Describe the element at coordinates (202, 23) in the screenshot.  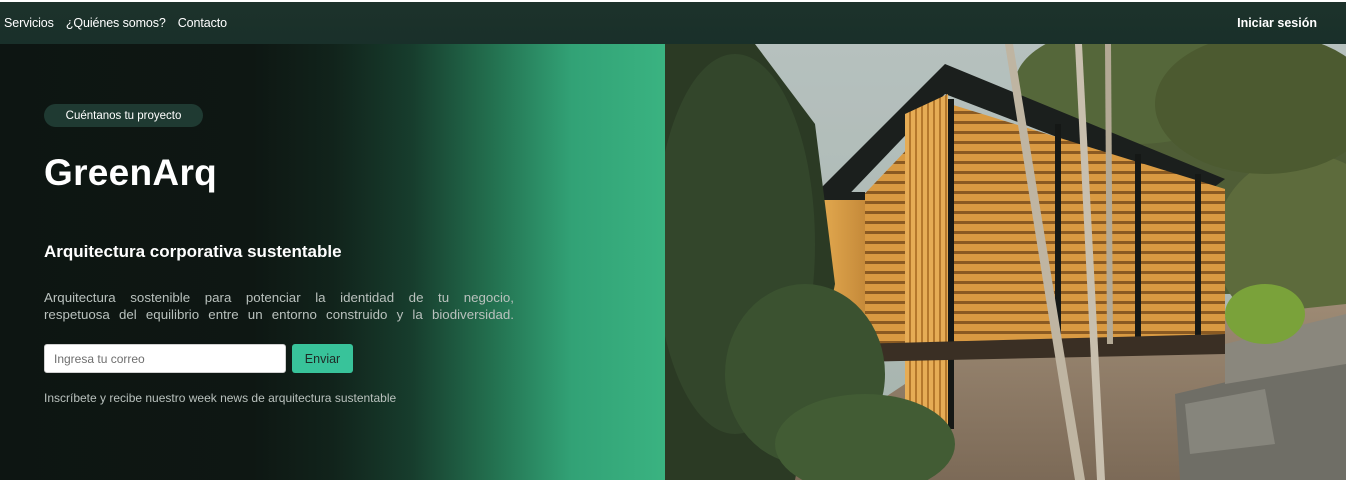
I see `nav-link-contacto: Contacto` at that location.